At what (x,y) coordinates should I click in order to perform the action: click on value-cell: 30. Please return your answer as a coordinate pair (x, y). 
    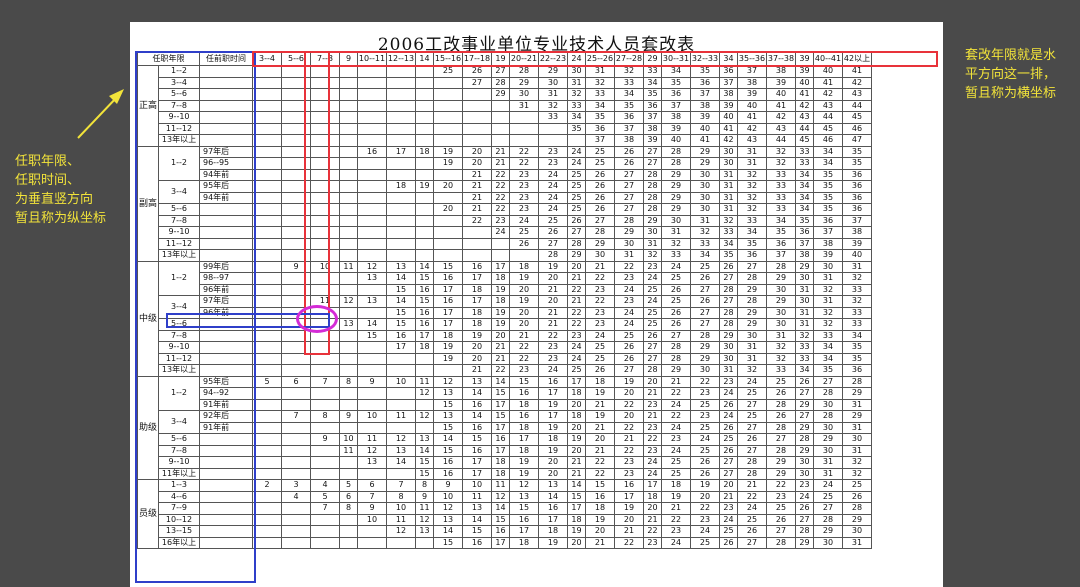
    Looking at the image, I should click on (828, 404).